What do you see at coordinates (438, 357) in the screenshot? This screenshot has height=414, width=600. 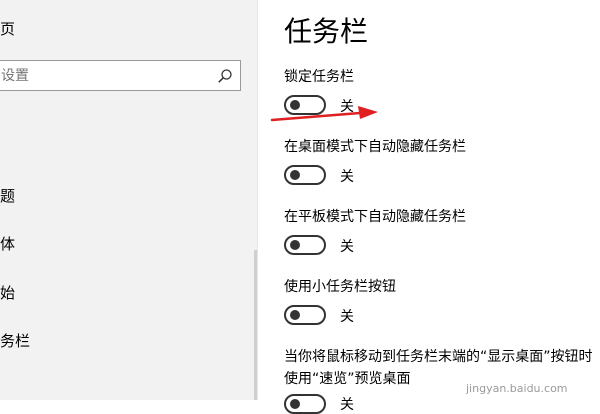 I see `setting-label-peek-line1: 当你将鼠标移动到任务栏末端的“显示桌面”按钮时` at bounding box center [438, 357].